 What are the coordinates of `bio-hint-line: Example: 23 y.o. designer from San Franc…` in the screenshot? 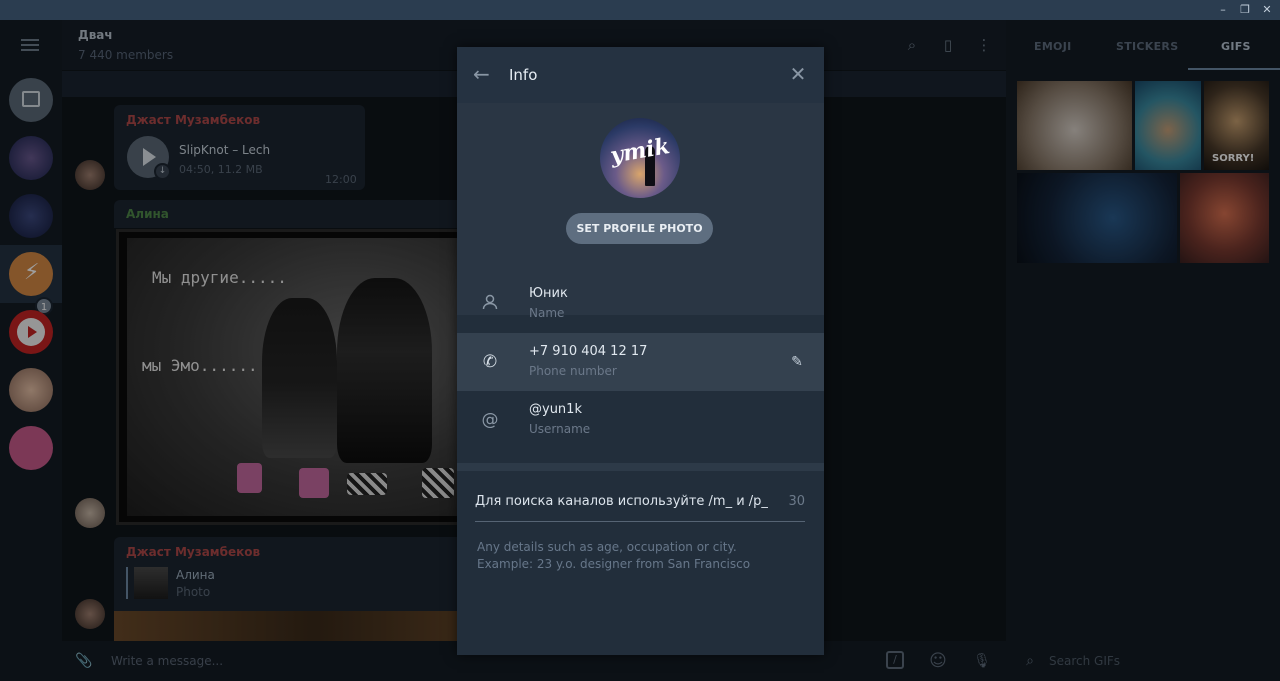 It's located at (614, 564).